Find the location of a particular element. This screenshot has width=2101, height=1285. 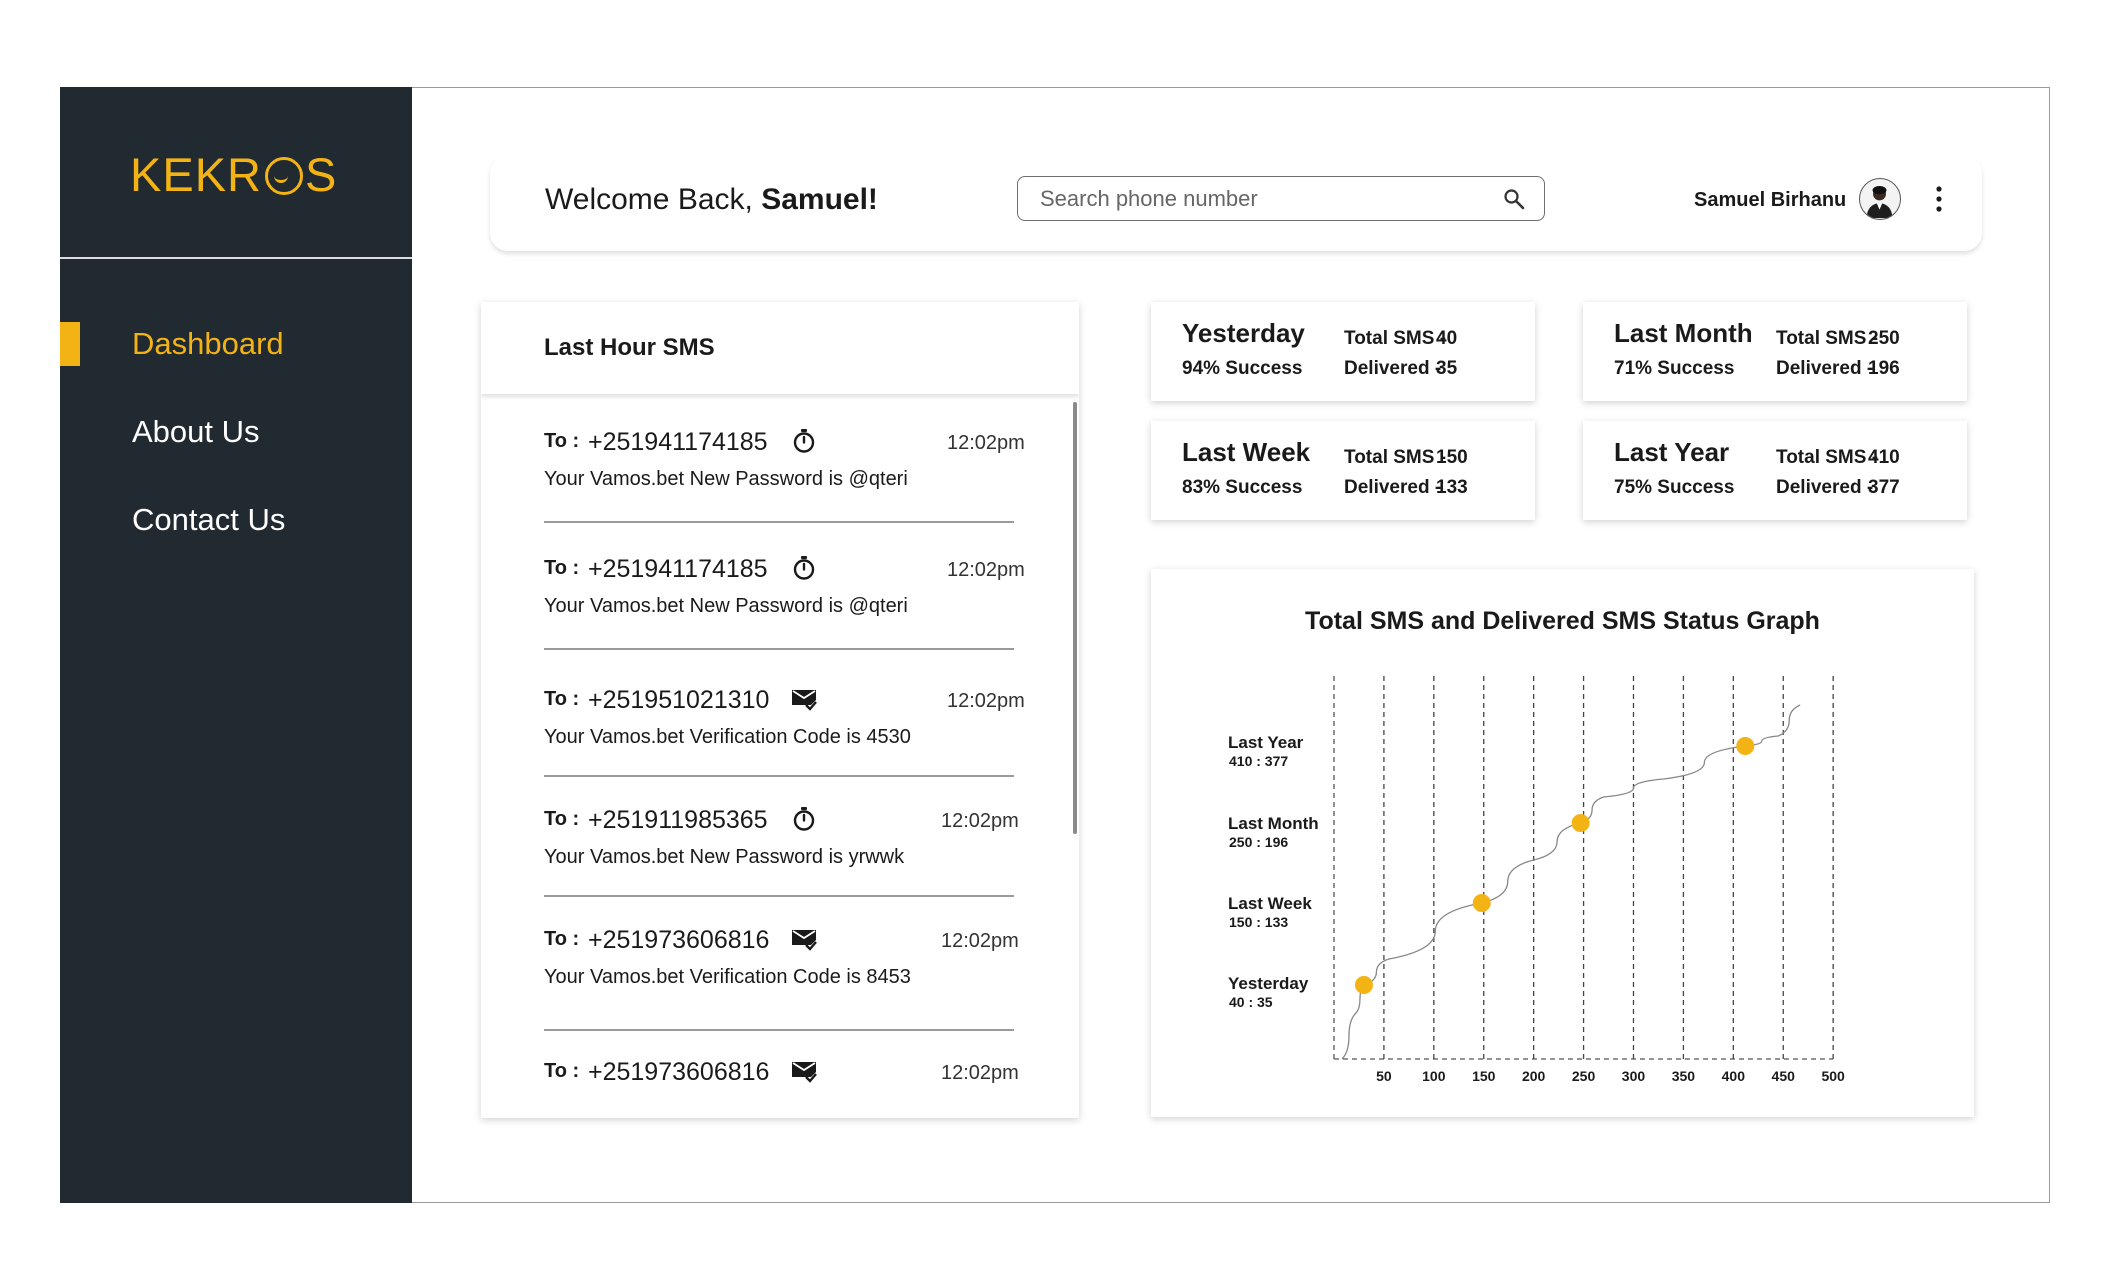

x-tick-label: 450 is located at coordinates (1784, 1076).